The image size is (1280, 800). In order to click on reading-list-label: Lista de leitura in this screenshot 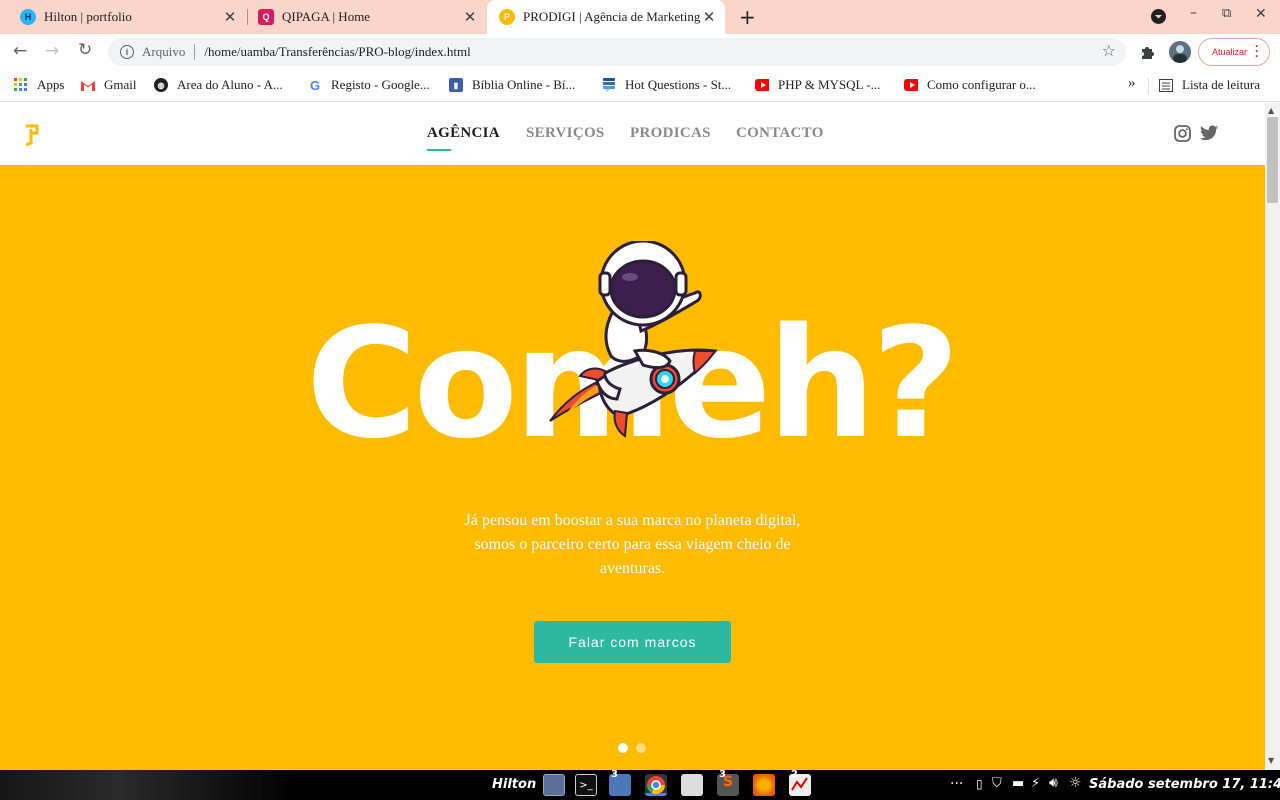, I will do `click(1221, 84)`.